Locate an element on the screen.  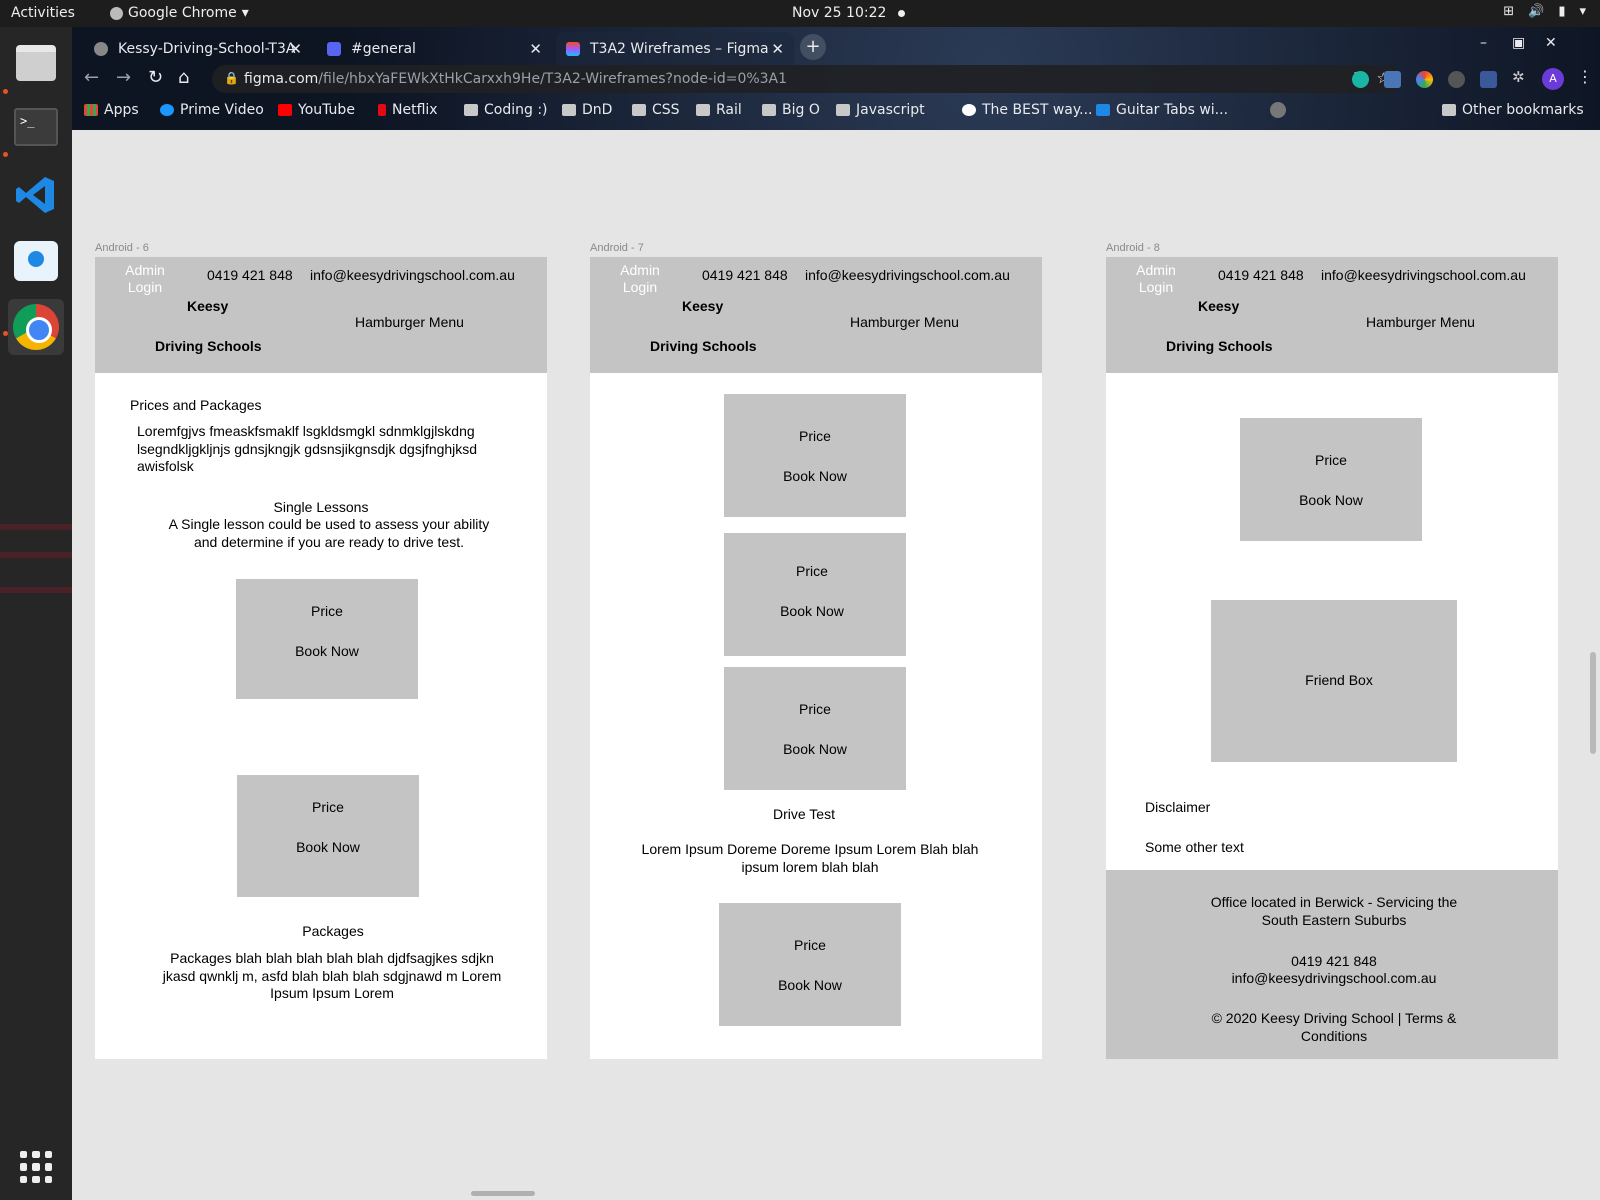
system-tray: ⊞ 🔊 ▮ ▾ is located at coordinates (1544, 11).